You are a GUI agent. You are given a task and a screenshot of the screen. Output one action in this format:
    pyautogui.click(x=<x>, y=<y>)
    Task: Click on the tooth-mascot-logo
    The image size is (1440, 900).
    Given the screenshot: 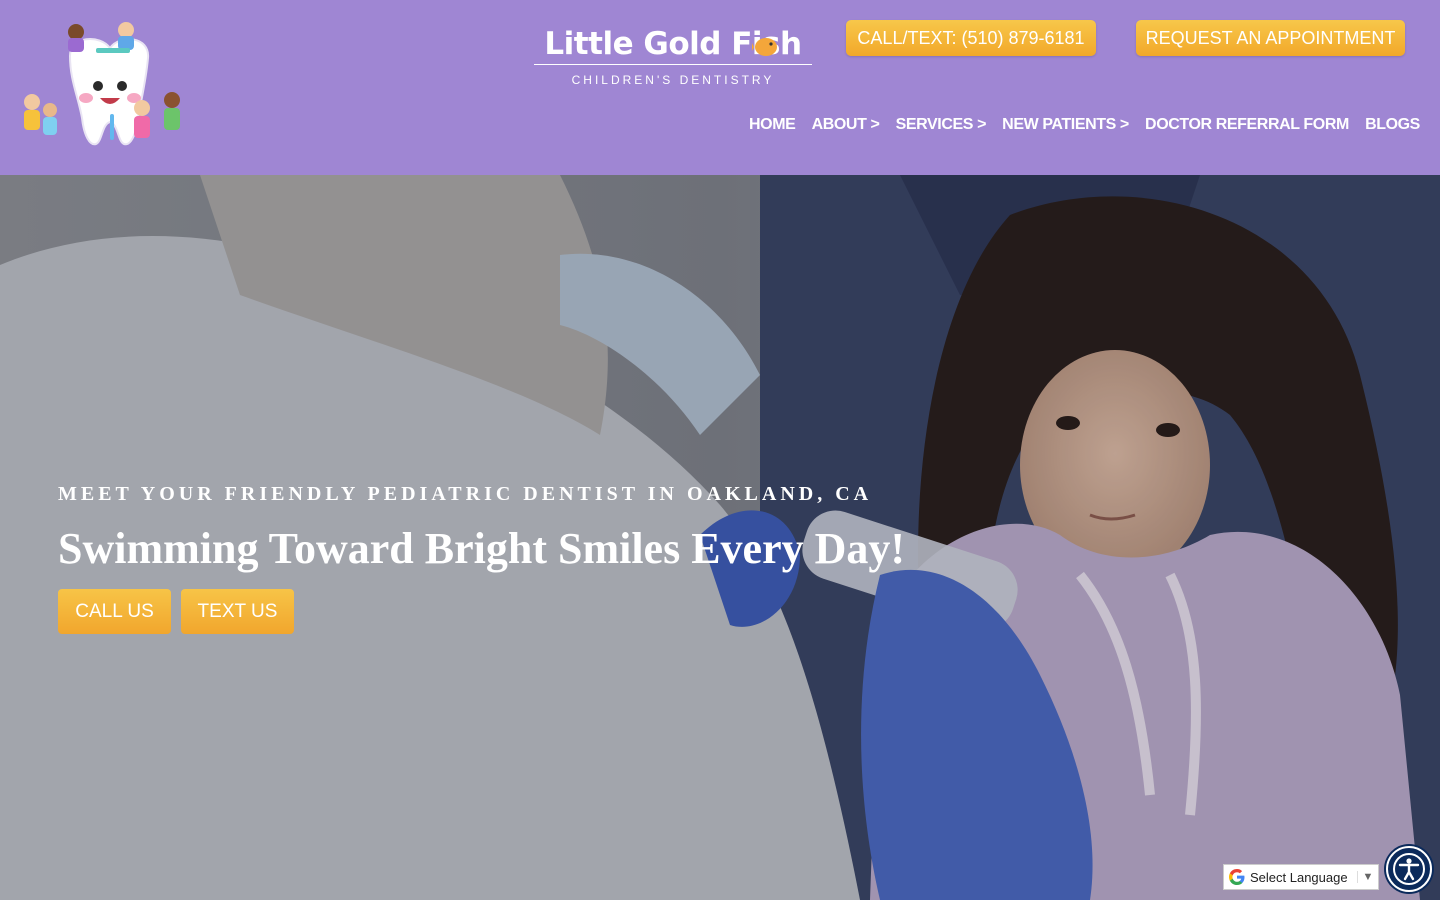 What is the action you would take?
    pyautogui.click(x=103, y=88)
    